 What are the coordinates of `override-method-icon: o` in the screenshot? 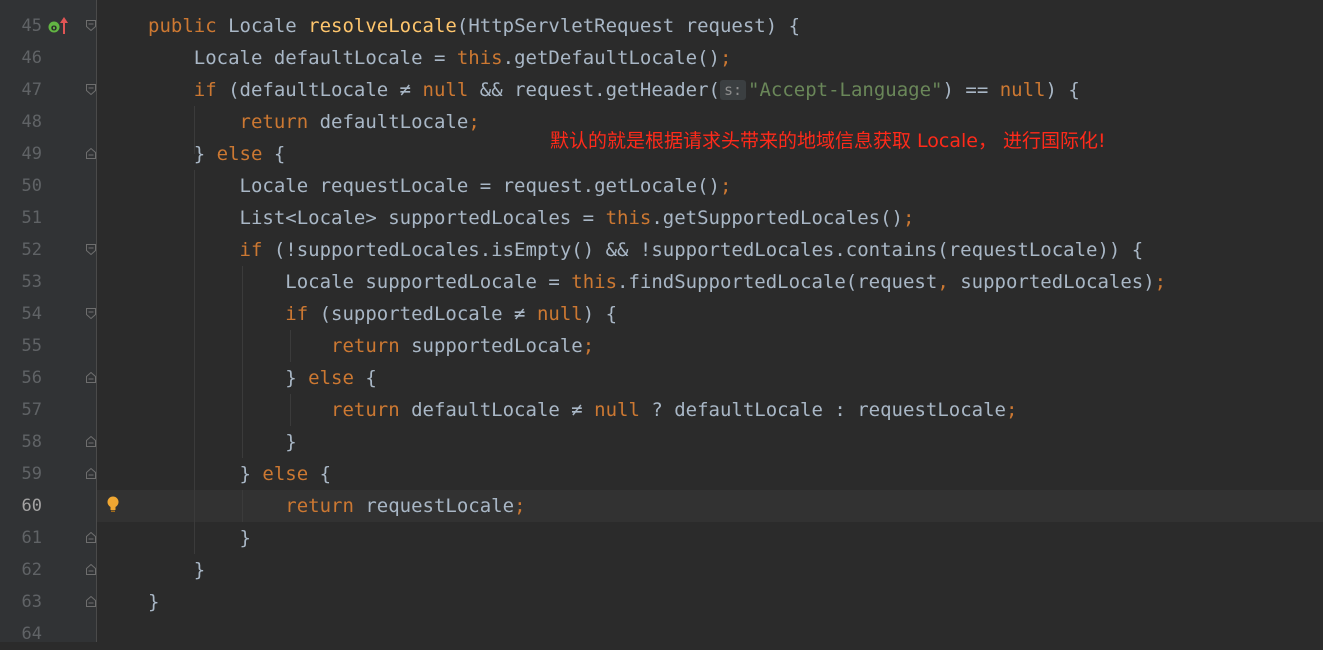 It's located at (60, 27).